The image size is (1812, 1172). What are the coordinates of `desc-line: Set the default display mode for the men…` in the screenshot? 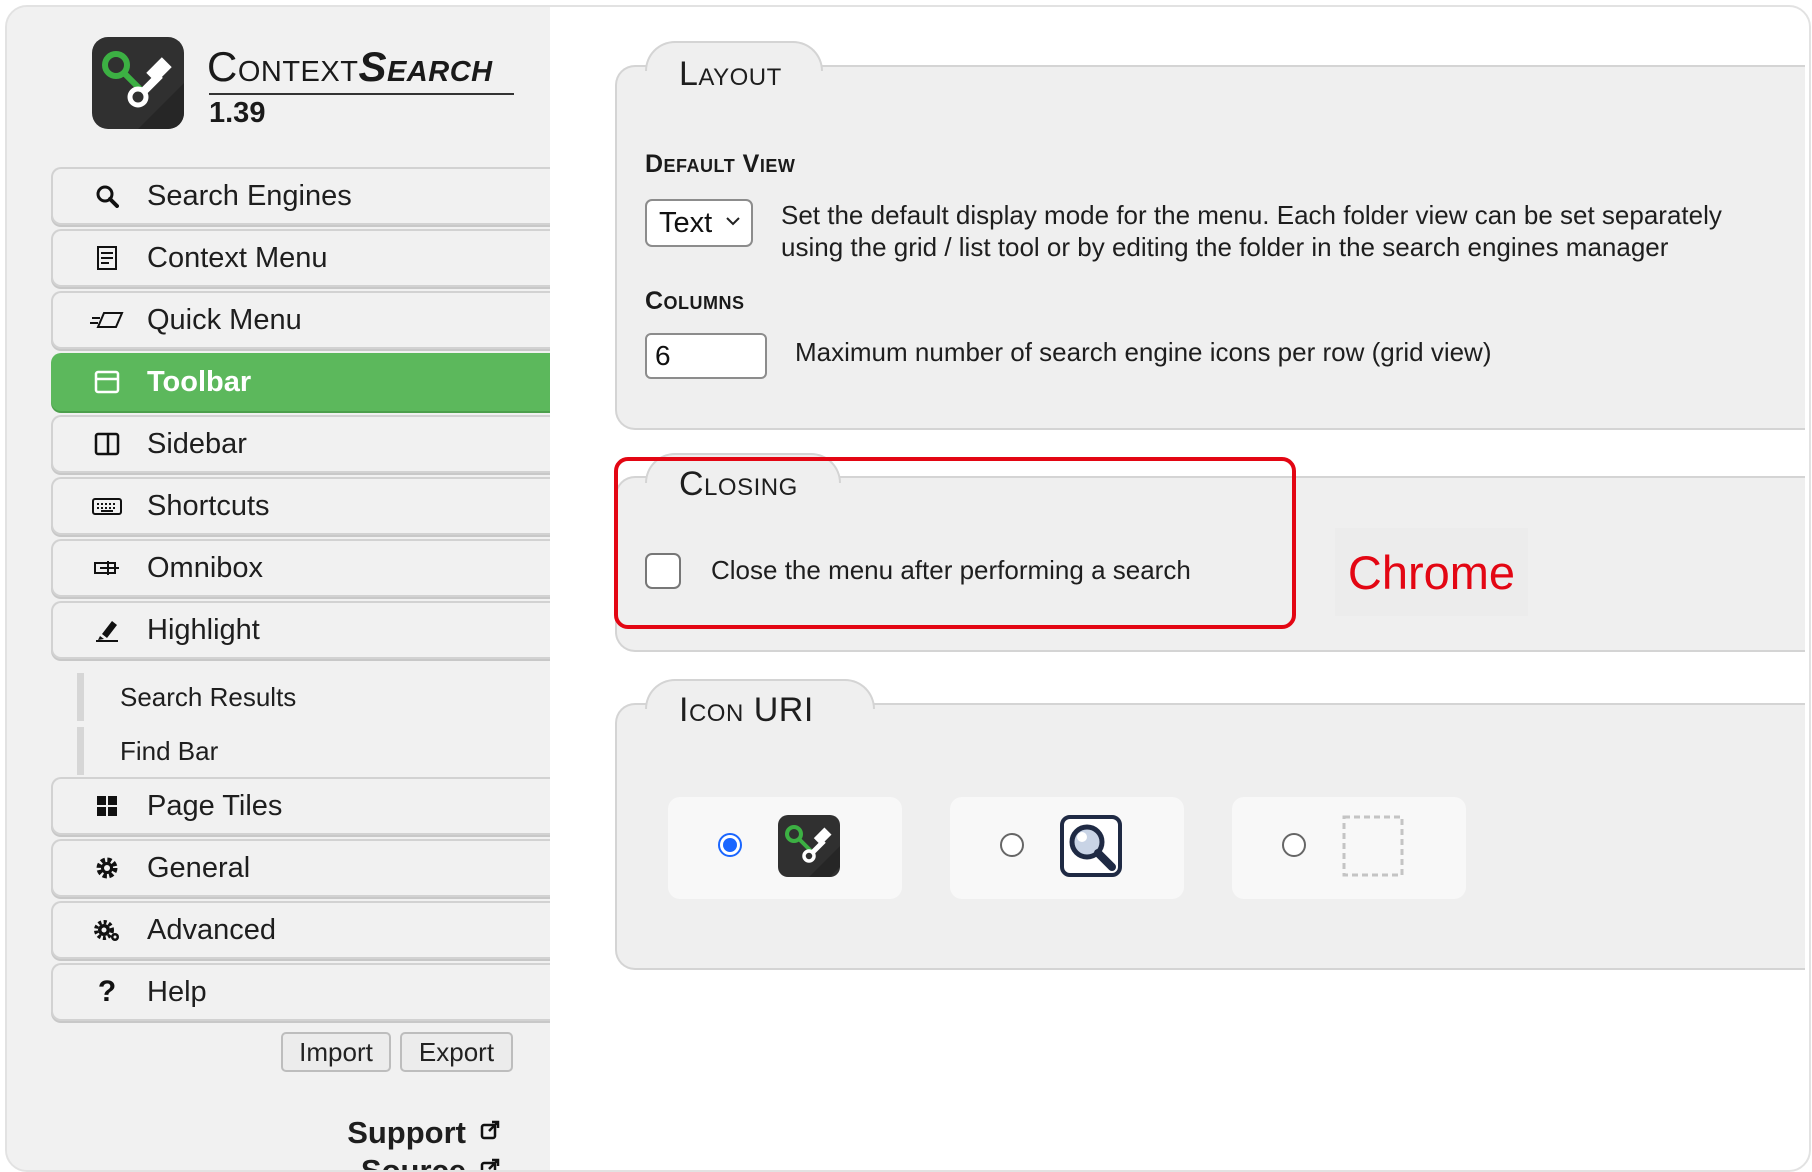 It's located at (1251, 215).